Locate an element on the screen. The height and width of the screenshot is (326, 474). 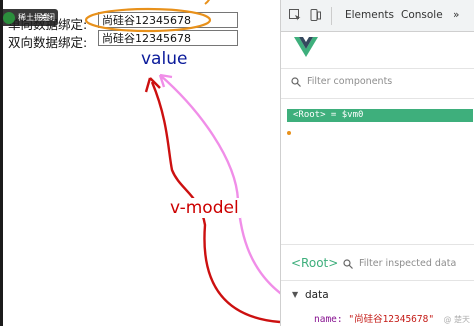
watermark: @ 楚天 is located at coordinates (456, 319).